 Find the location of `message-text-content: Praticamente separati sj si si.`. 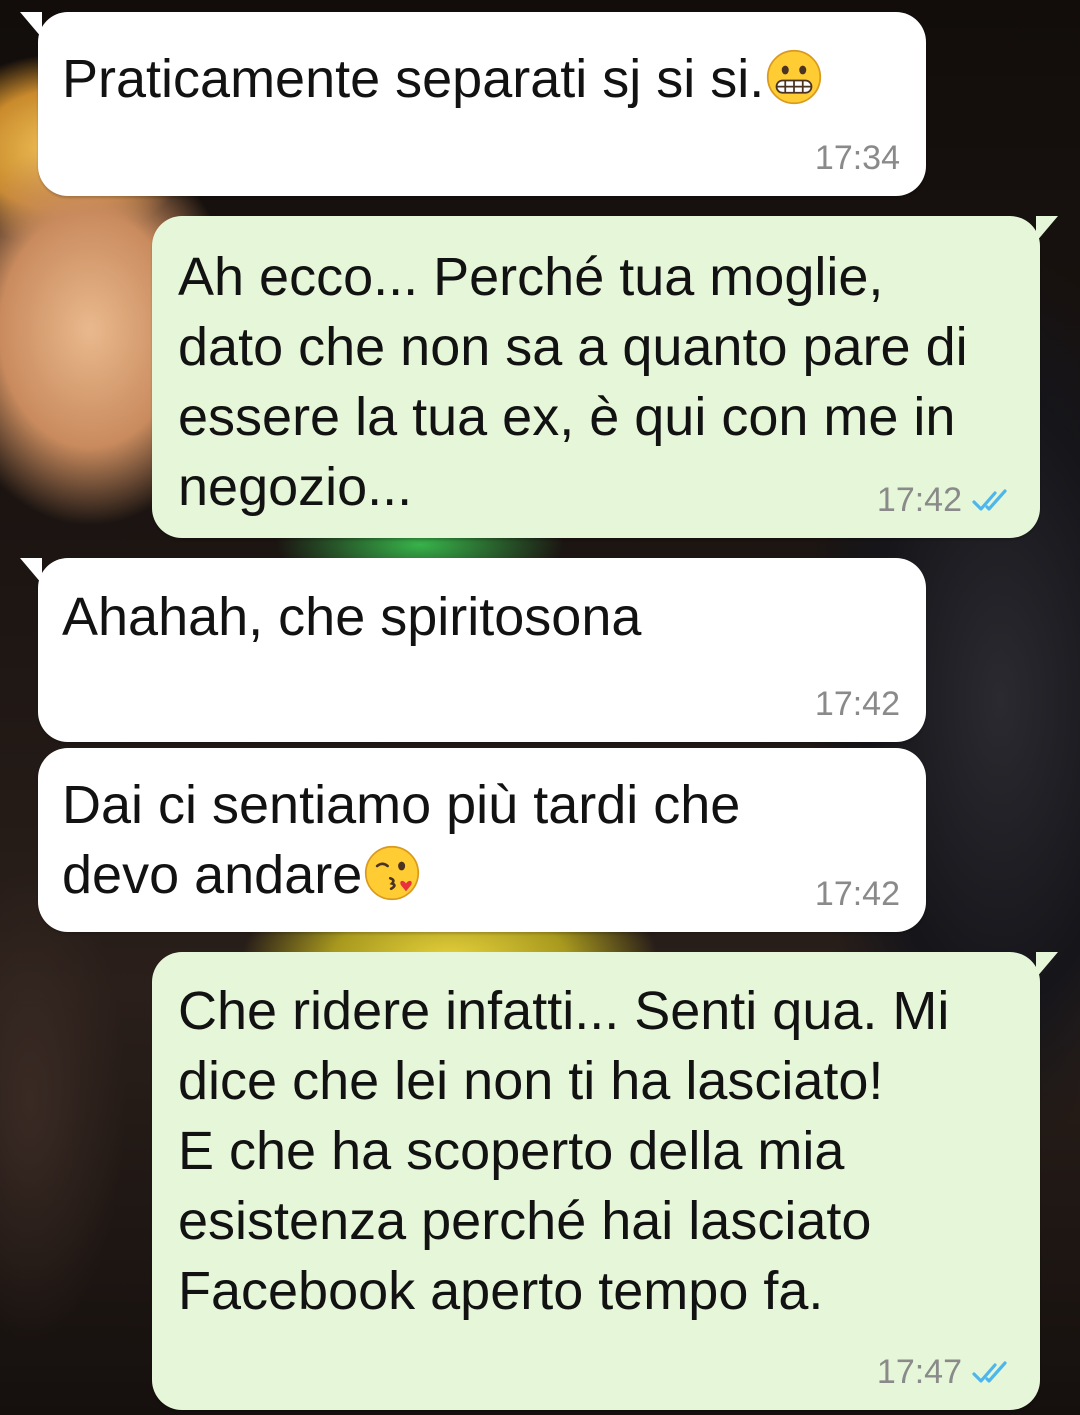

message-text-content: Praticamente separati sj si si. is located at coordinates (413, 79).